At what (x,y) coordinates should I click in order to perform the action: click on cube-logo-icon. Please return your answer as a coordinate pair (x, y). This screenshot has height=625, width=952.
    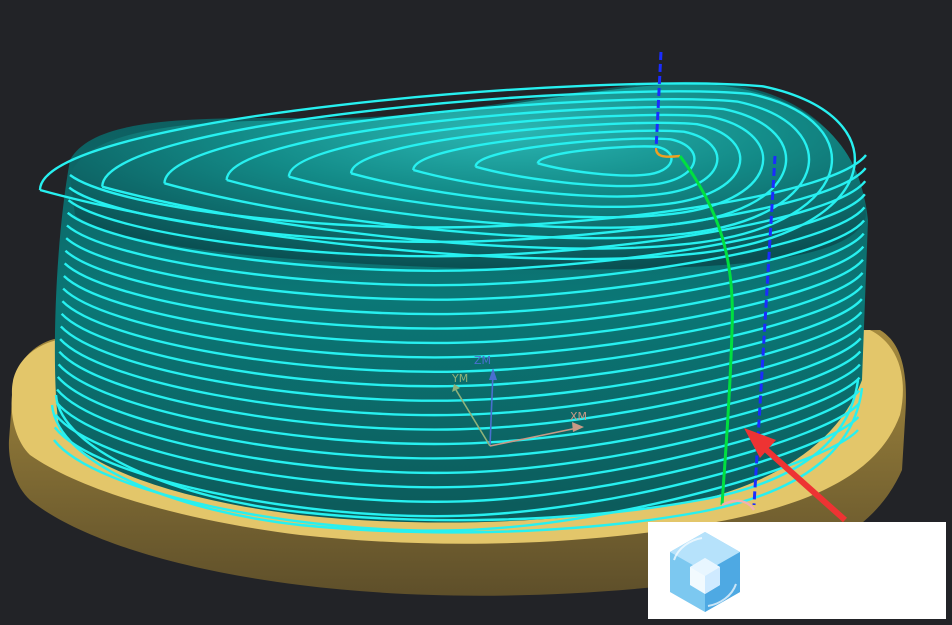
    Looking at the image, I should click on (705, 572).